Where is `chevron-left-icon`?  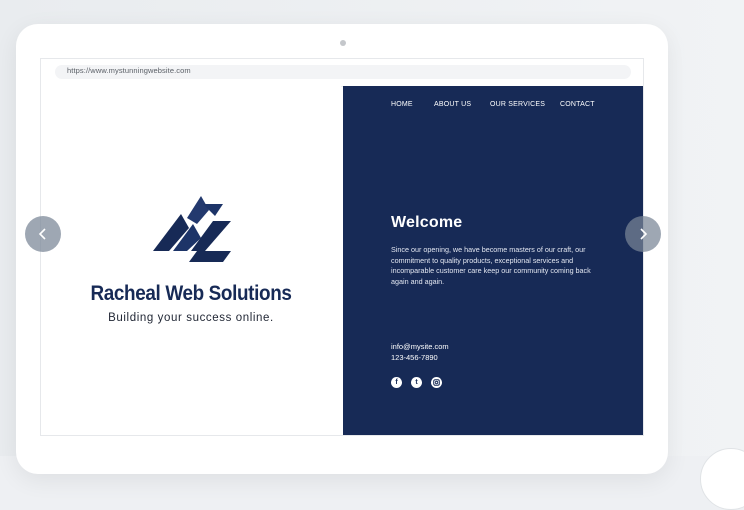 chevron-left-icon is located at coordinates (42, 234).